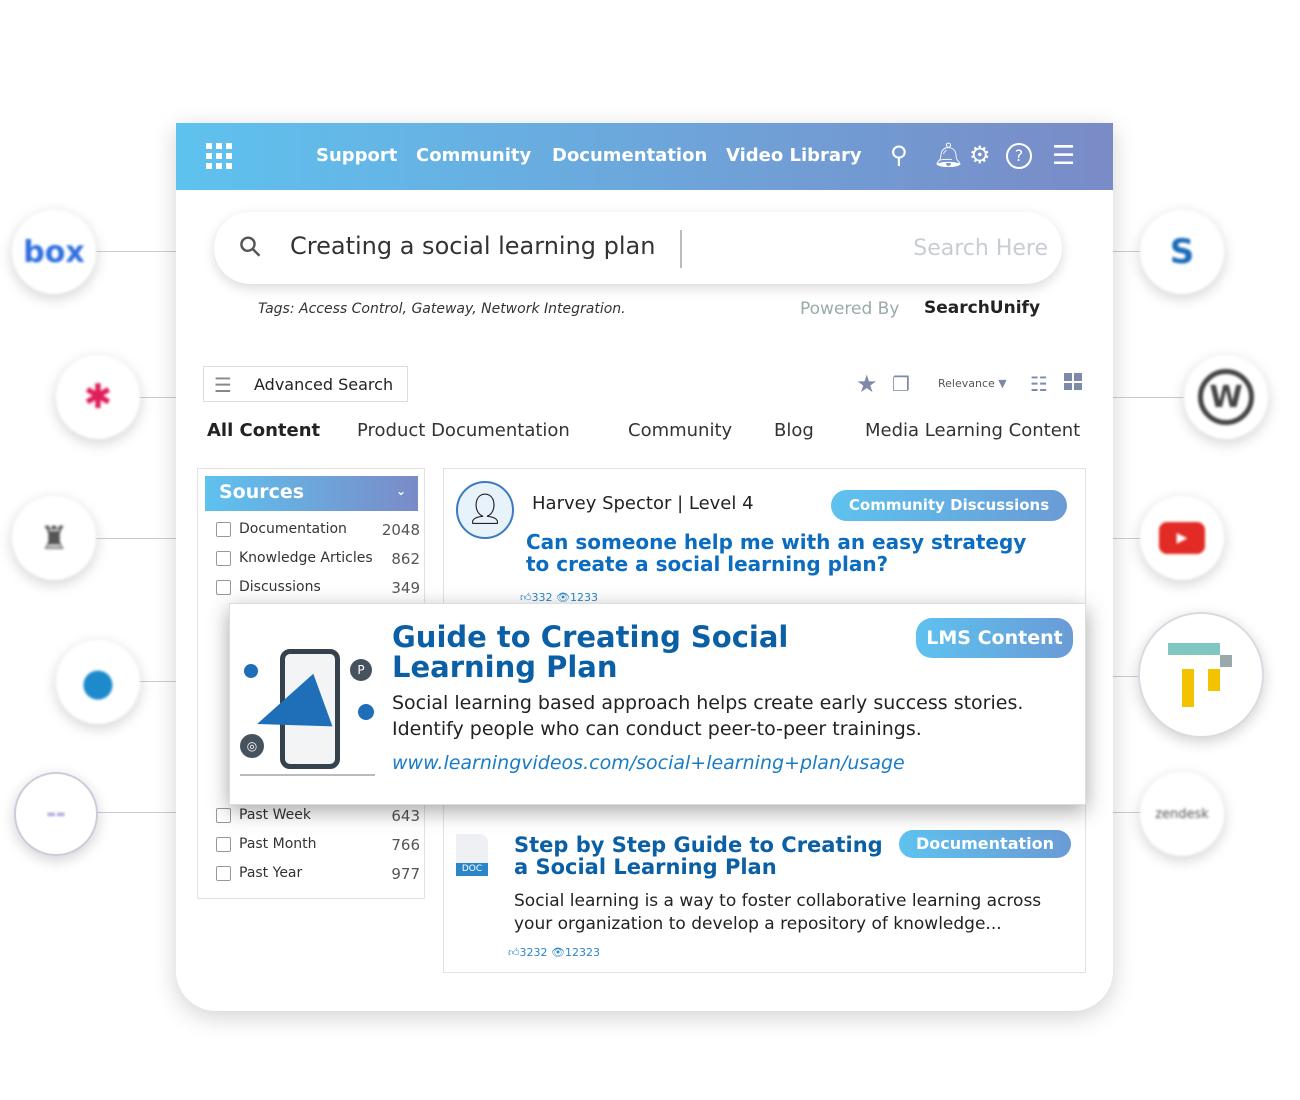 The width and height of the screenshot is (1300, 1100). I want to click on slack-logo: ✱, so click(98, 397).